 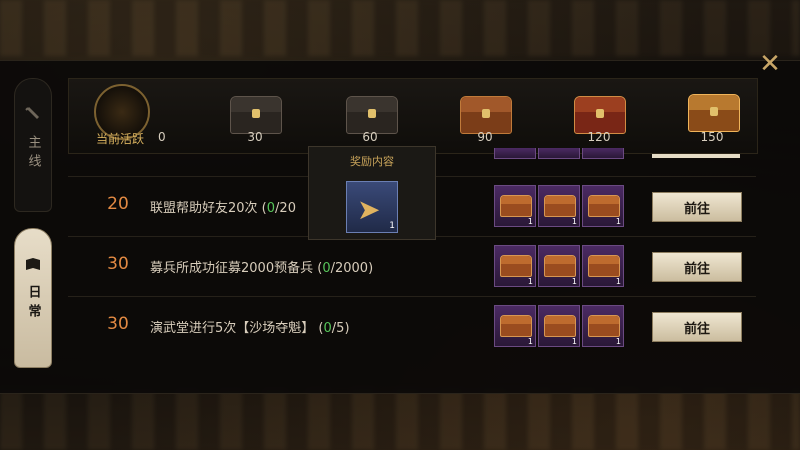 I want to click on partial-go-button, so click(x=696, y=156).